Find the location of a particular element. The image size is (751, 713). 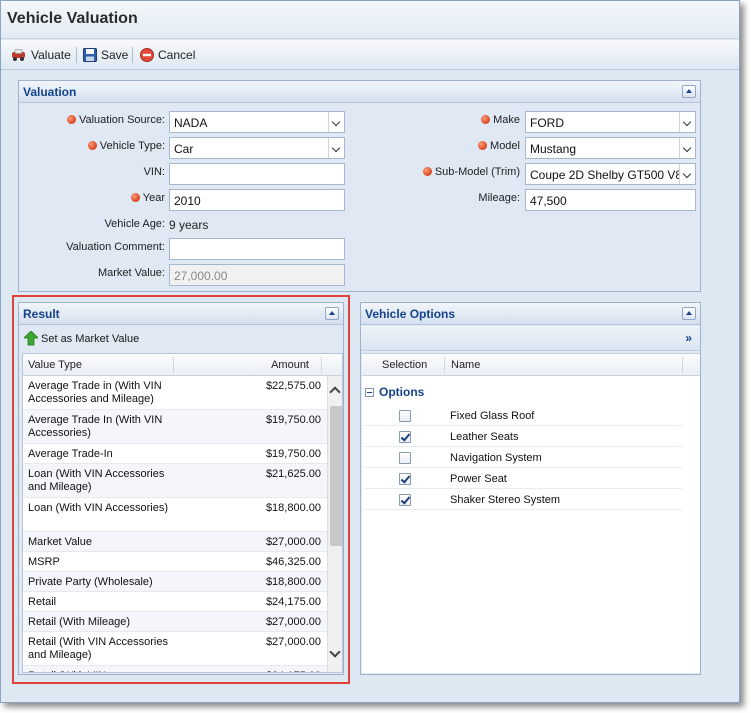

option-row: Power Seat is located at coordinates (523, 479).